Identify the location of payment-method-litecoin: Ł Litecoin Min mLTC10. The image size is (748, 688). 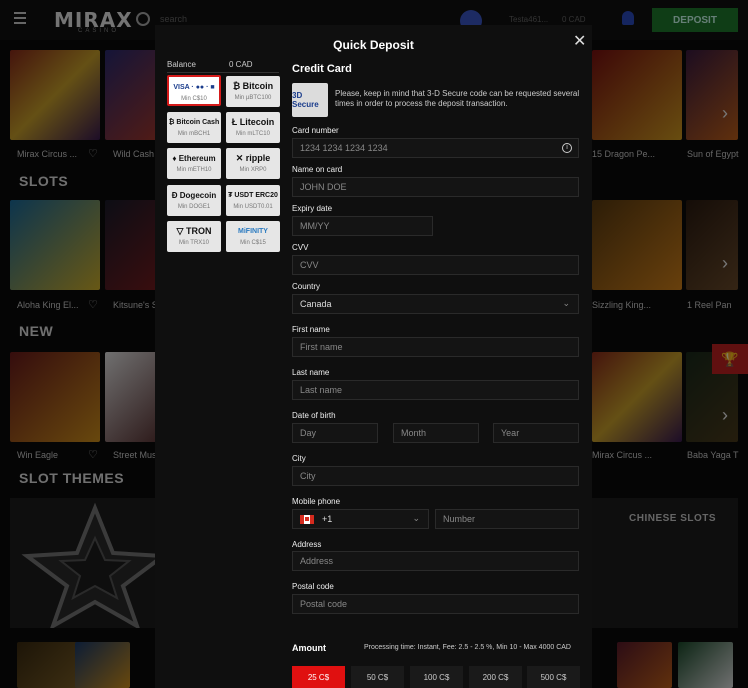
(253, 127).